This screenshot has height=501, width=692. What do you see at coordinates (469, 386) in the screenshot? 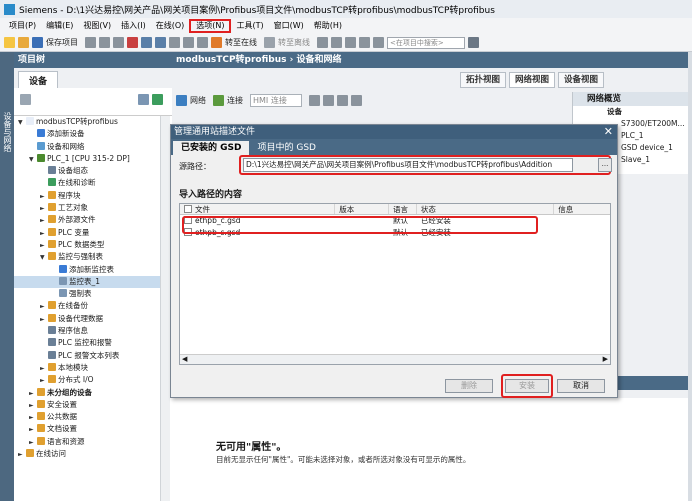
I see `delete-button: 删除` at bounding box center [469, 386].